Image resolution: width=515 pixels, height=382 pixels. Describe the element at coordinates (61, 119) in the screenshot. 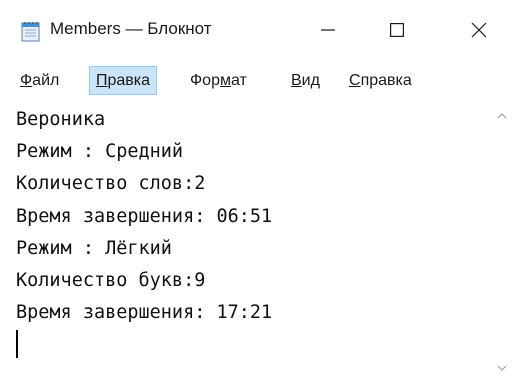

I see `editor-line: Вероника` at that location.